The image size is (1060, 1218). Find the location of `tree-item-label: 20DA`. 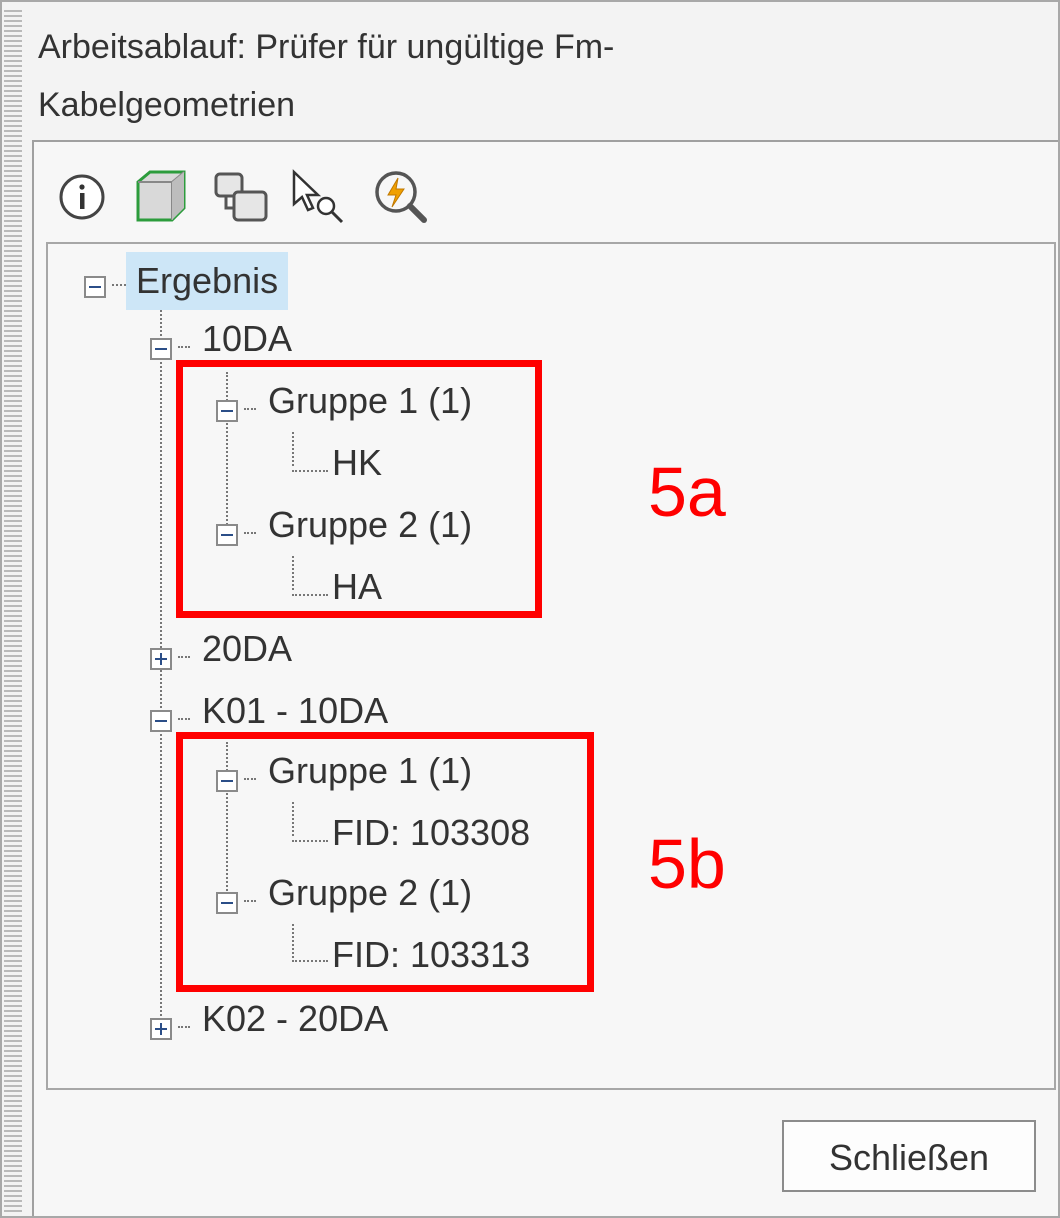

tree-item-label: 20DA is located at coordinates (247, 648).